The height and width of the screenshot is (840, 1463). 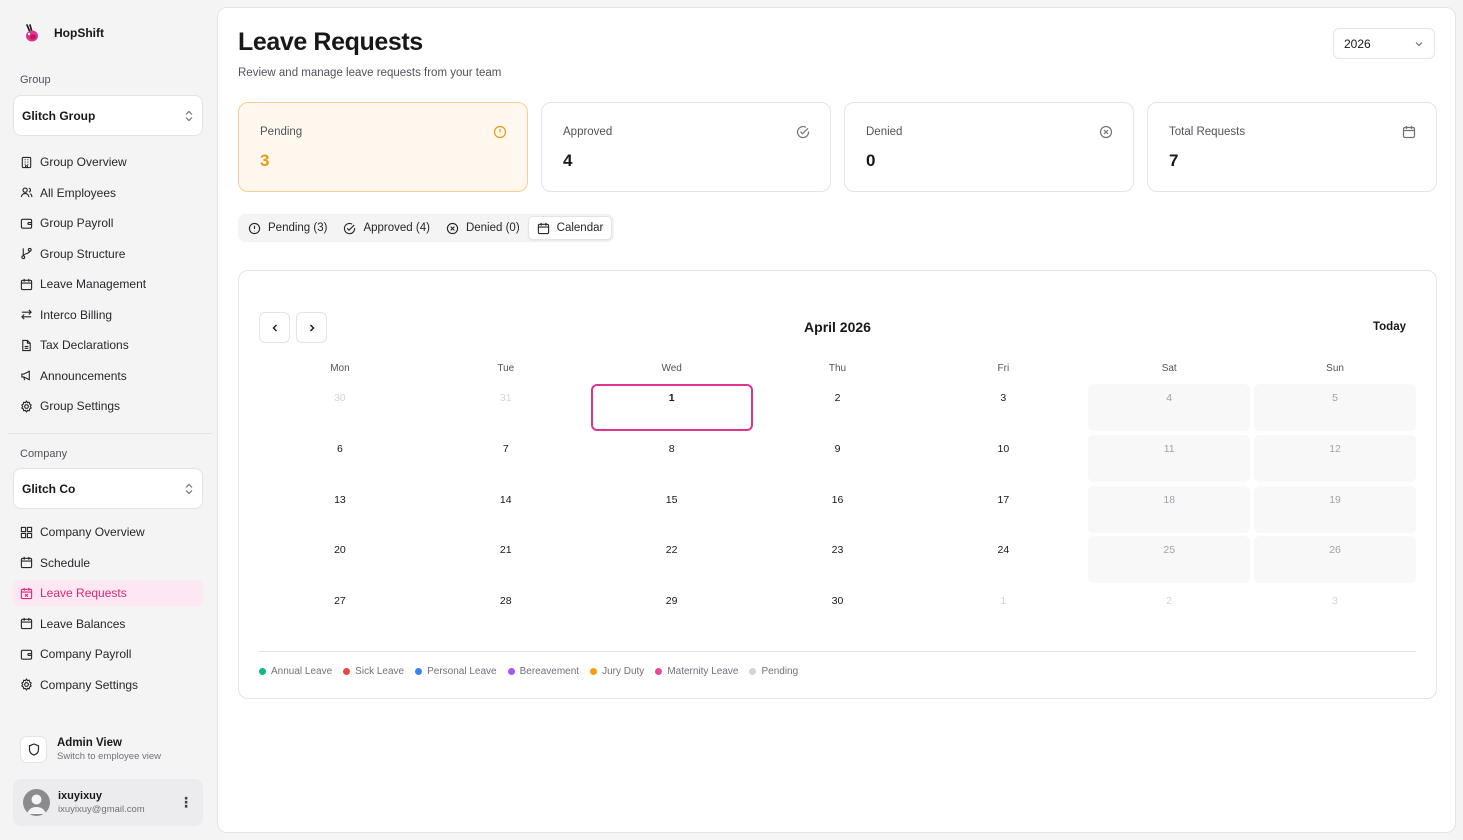 What do you see at coordinates (773, 671) in the screenshot?
I see `legend-item-pending: Pending` at bounding box center [773, 671].